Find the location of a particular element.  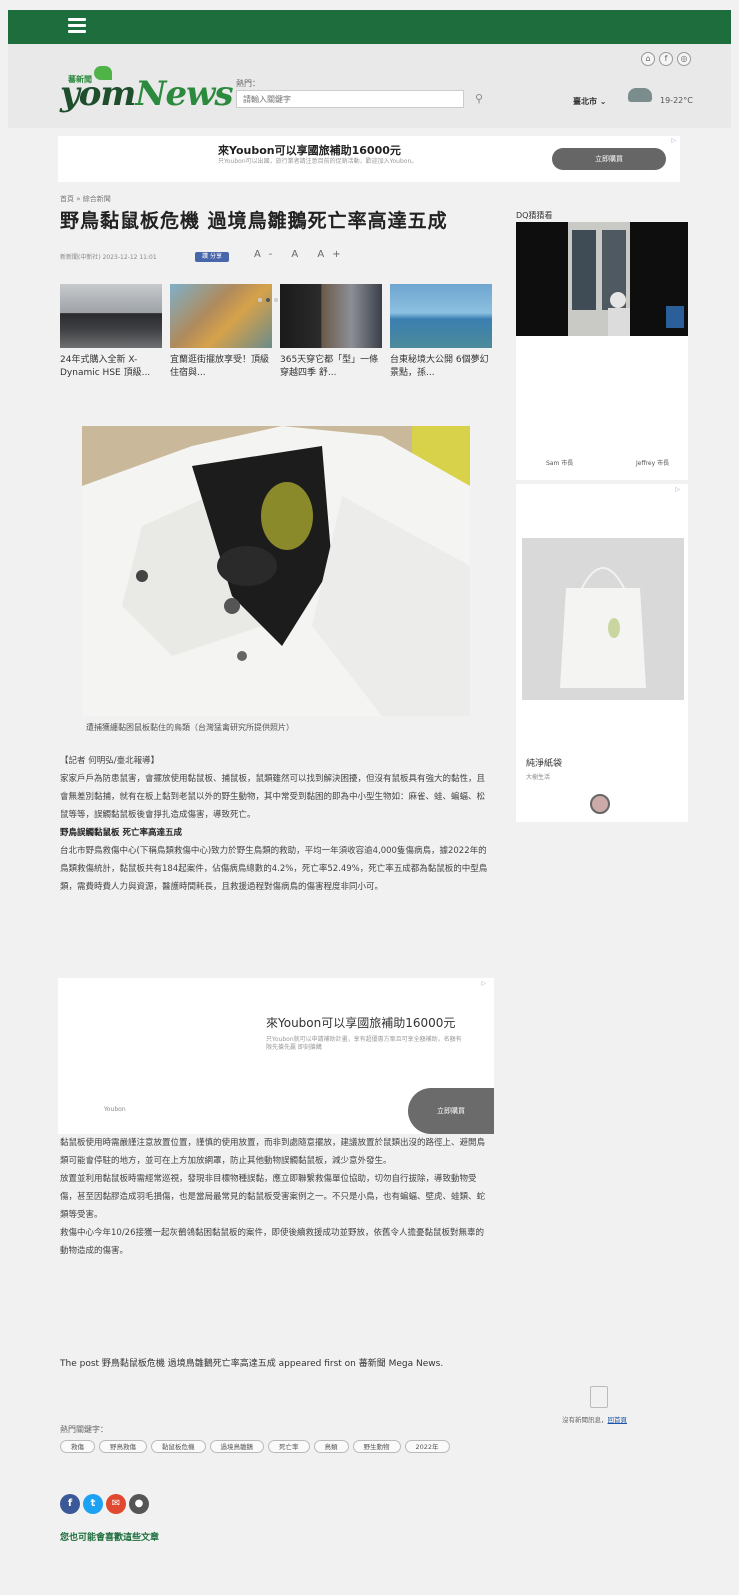

city-label: 臺北市 is located at coordinates (585, 101).